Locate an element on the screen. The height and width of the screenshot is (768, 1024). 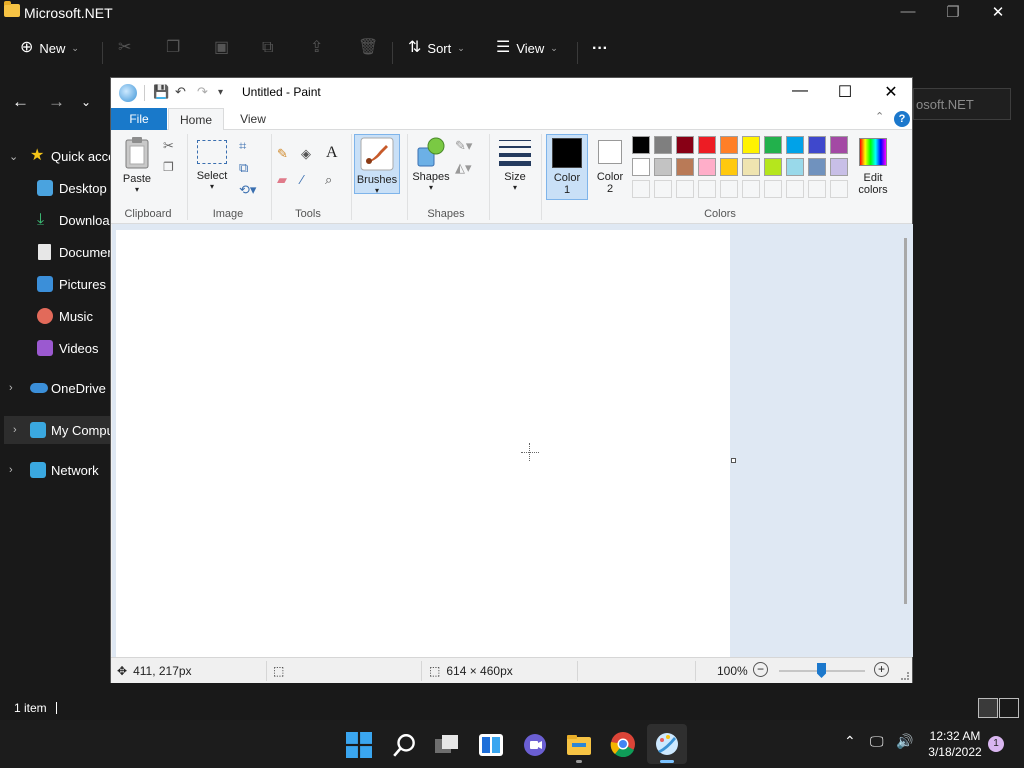
sidebar-item-downloads: ⤓ Download is located at coordinates (55, 220).